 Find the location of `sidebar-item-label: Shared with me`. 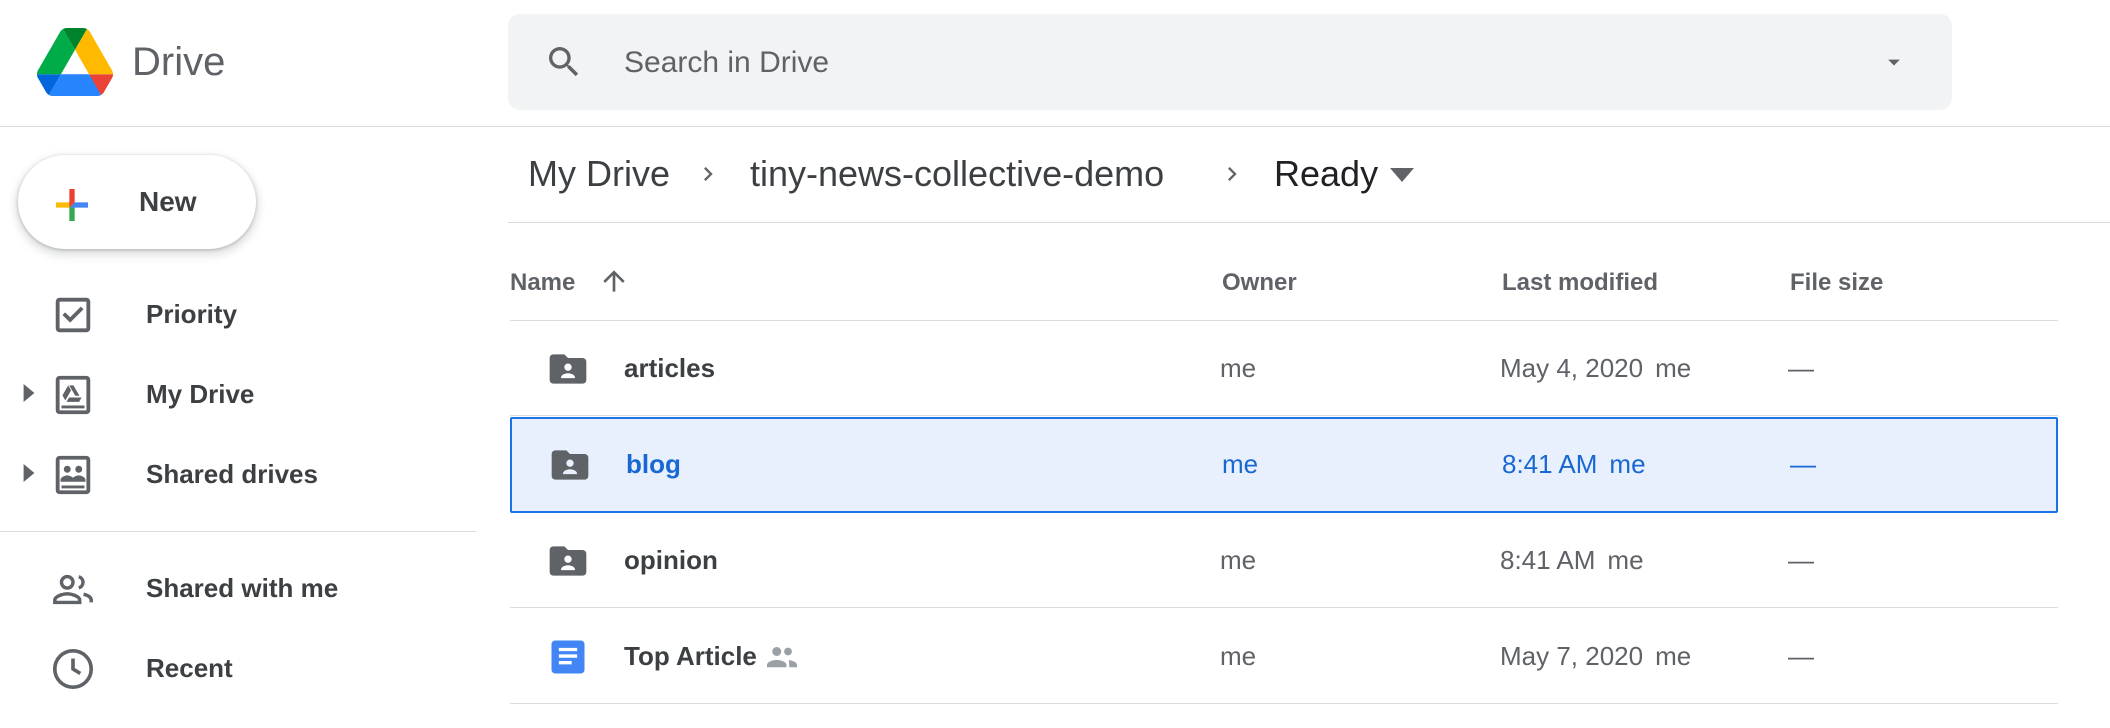

sidebar-item-label: Shared with me is located at coordinates (242, 588).